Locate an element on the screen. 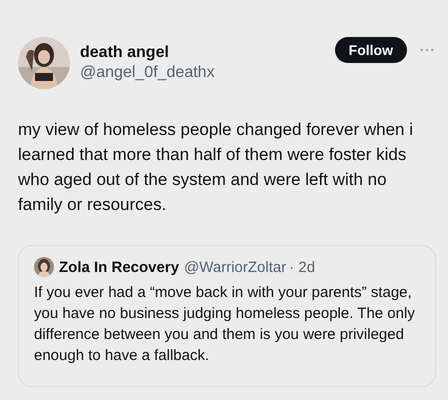 This screenshot has width=448, height=400. quoted-author-handle: @WarriorZoltar is located at coordinates (235, 267).